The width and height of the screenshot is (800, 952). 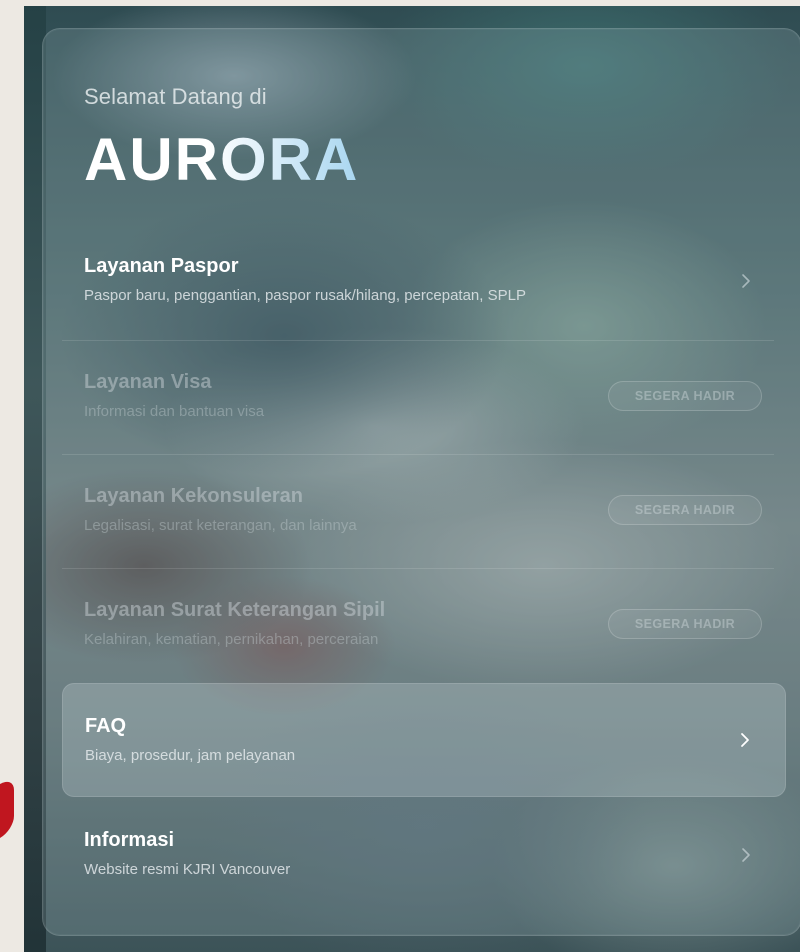 I want to click on welcome-text: Selamat Datang di, so click(x=175, y=96).